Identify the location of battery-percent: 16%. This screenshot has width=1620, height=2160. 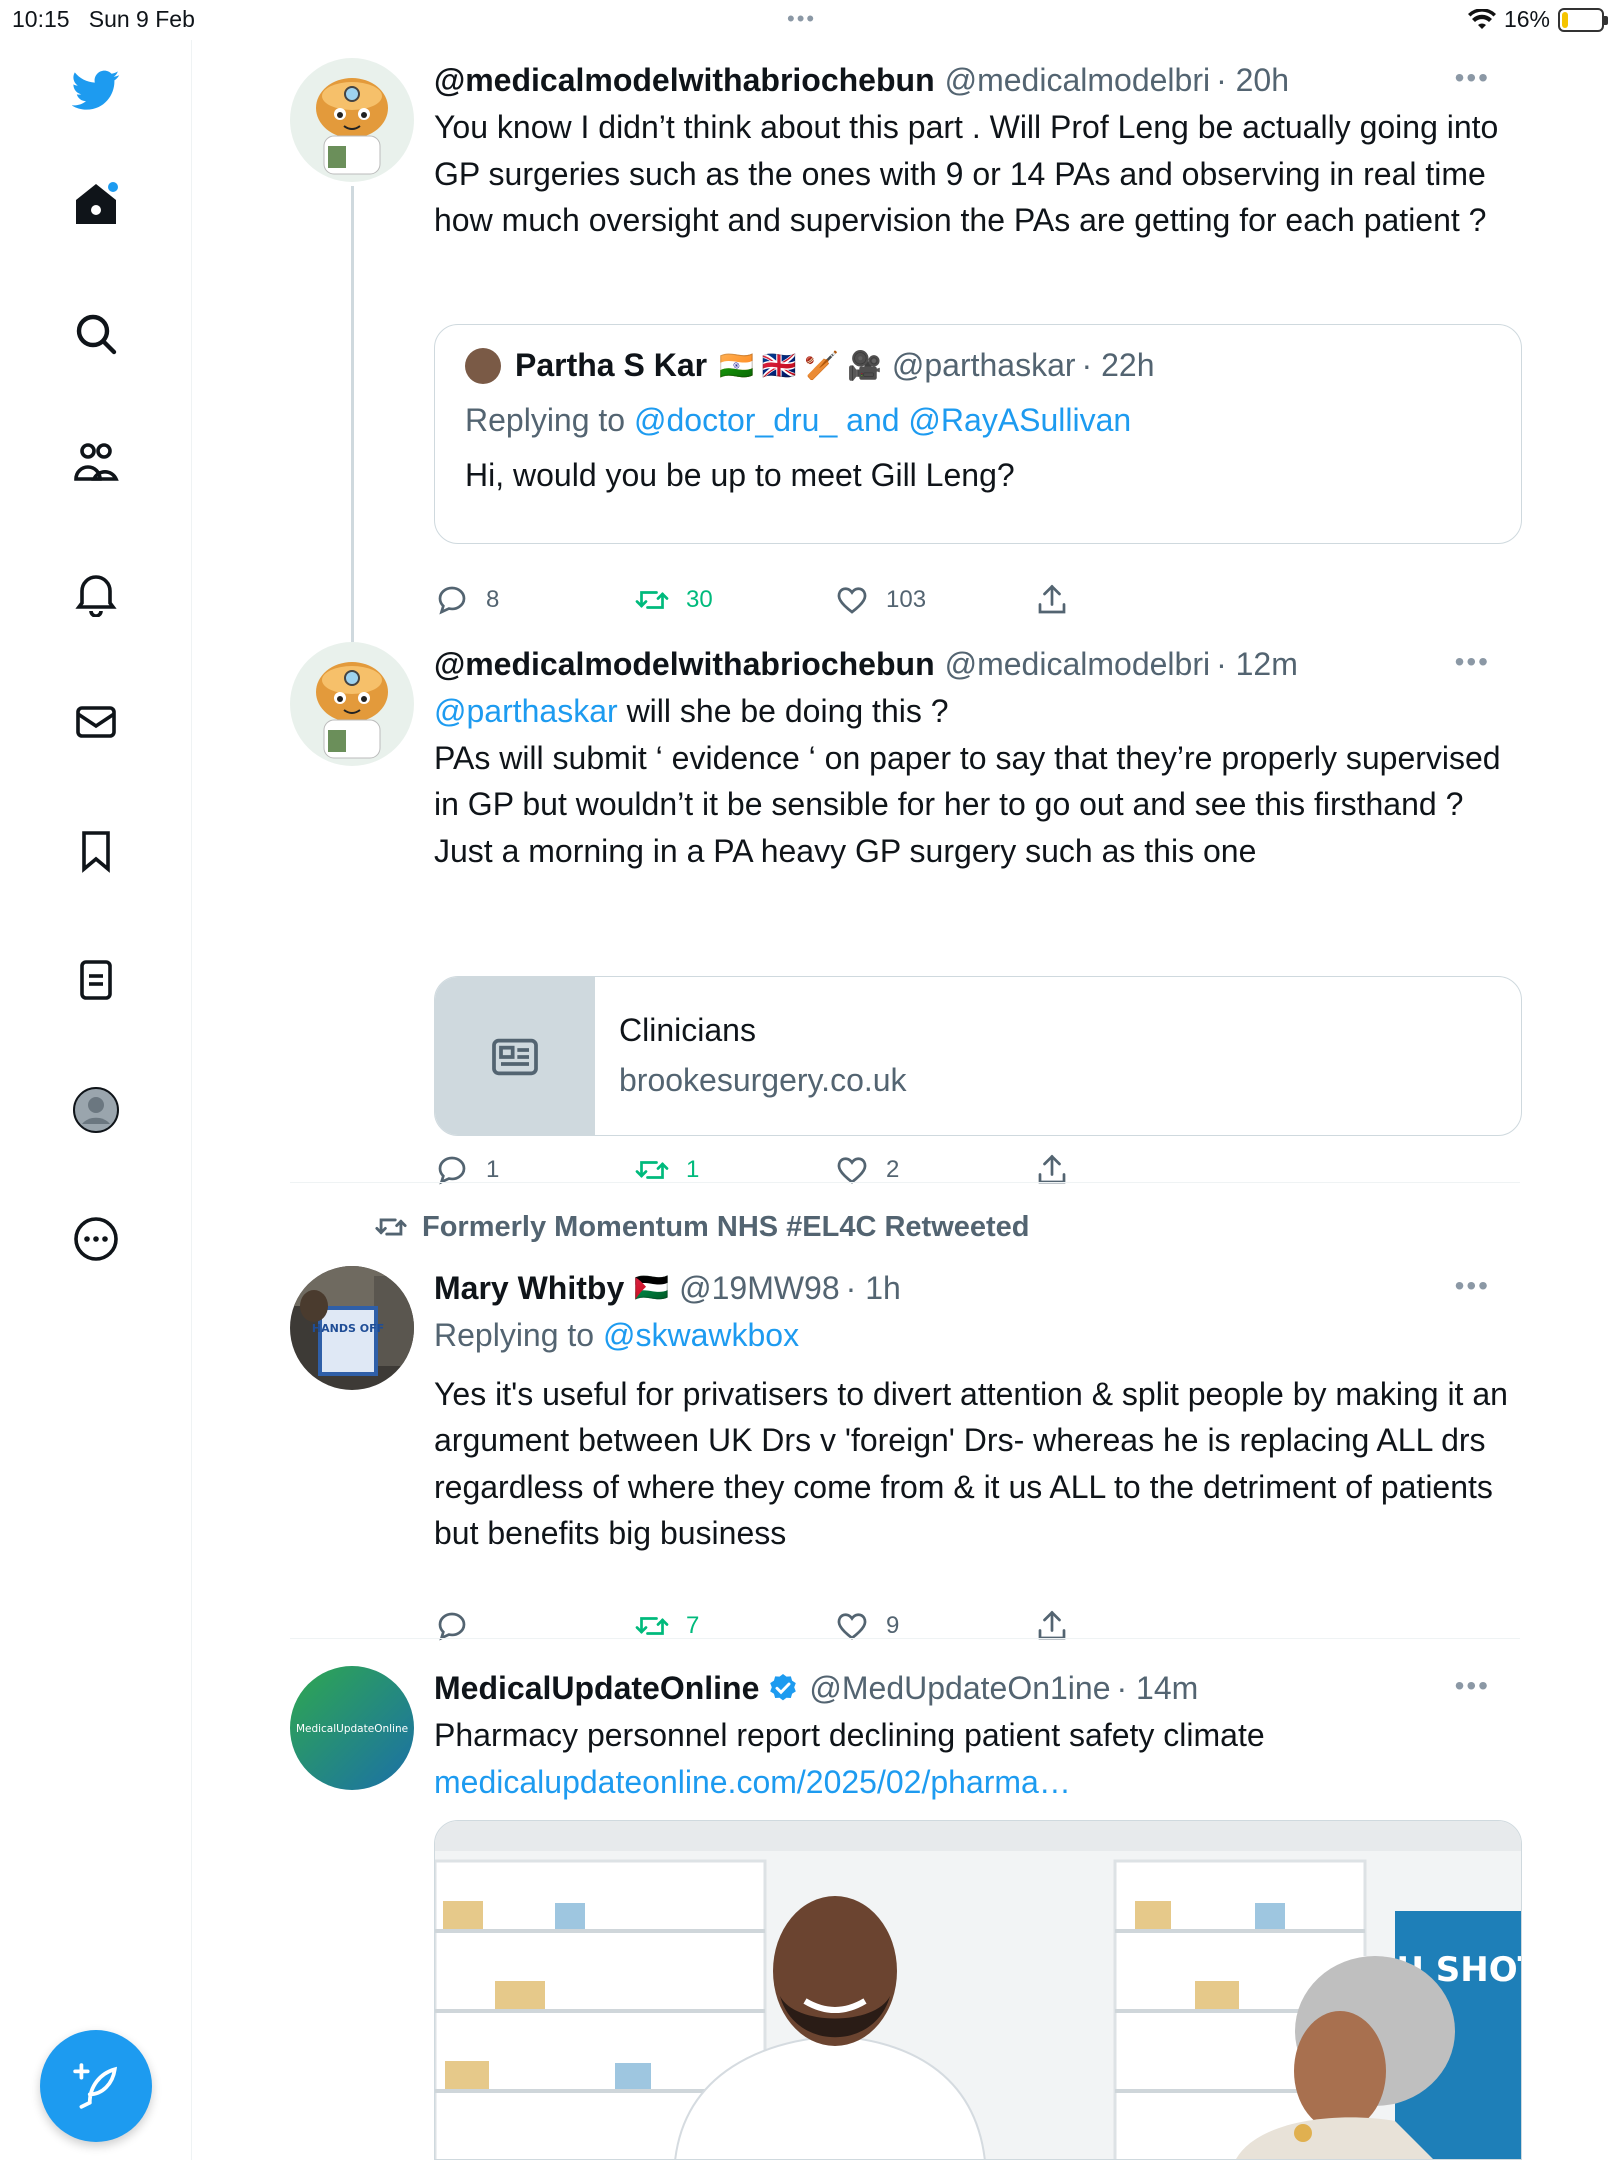
(1526, 19).